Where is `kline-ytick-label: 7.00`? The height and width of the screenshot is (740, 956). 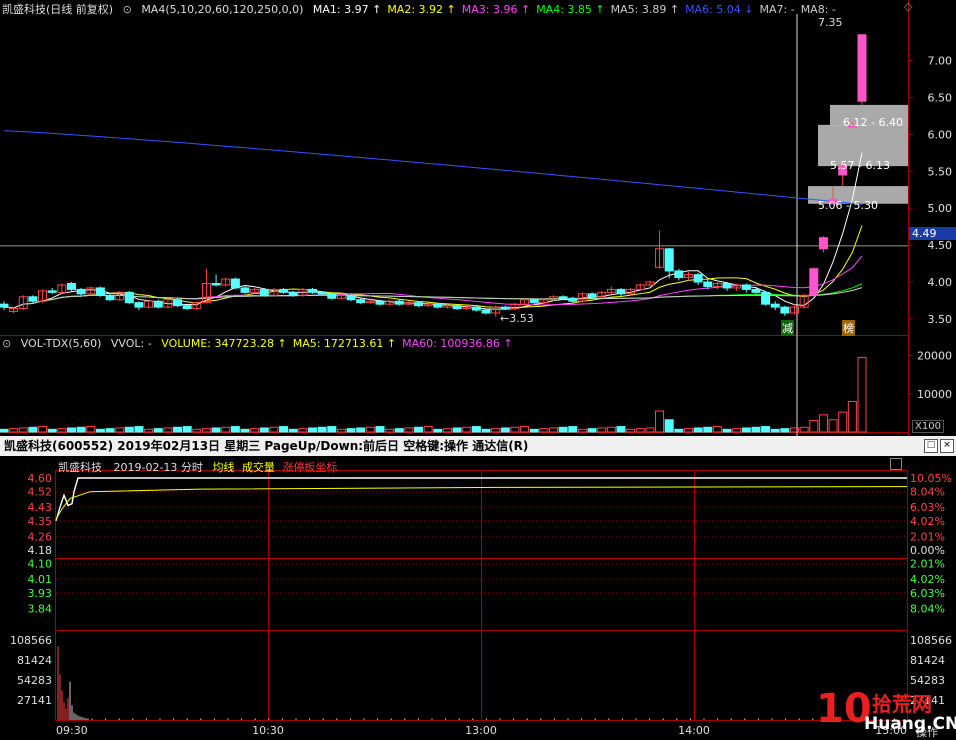
kline-ytick-label: 7.00 is located at coordinates (940, 61).